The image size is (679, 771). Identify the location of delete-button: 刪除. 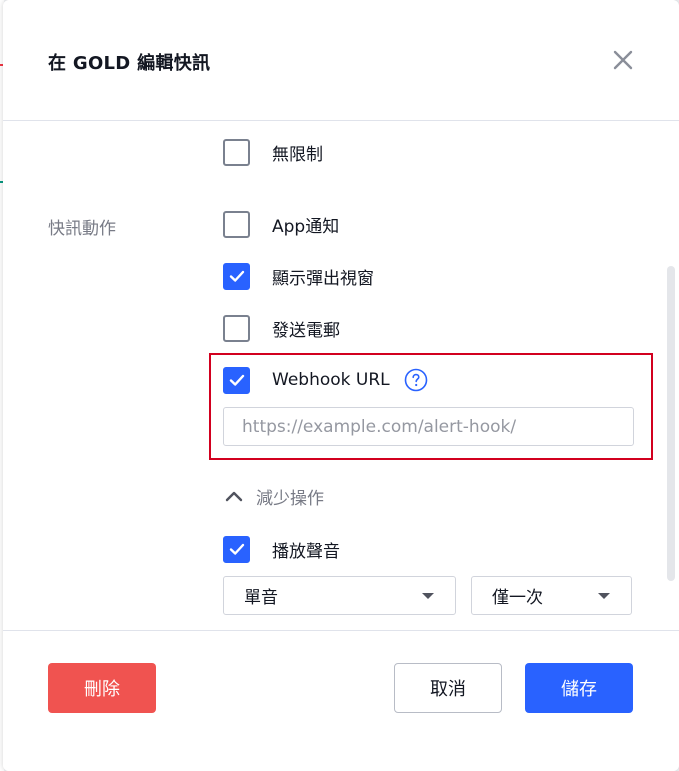
(102, 688).